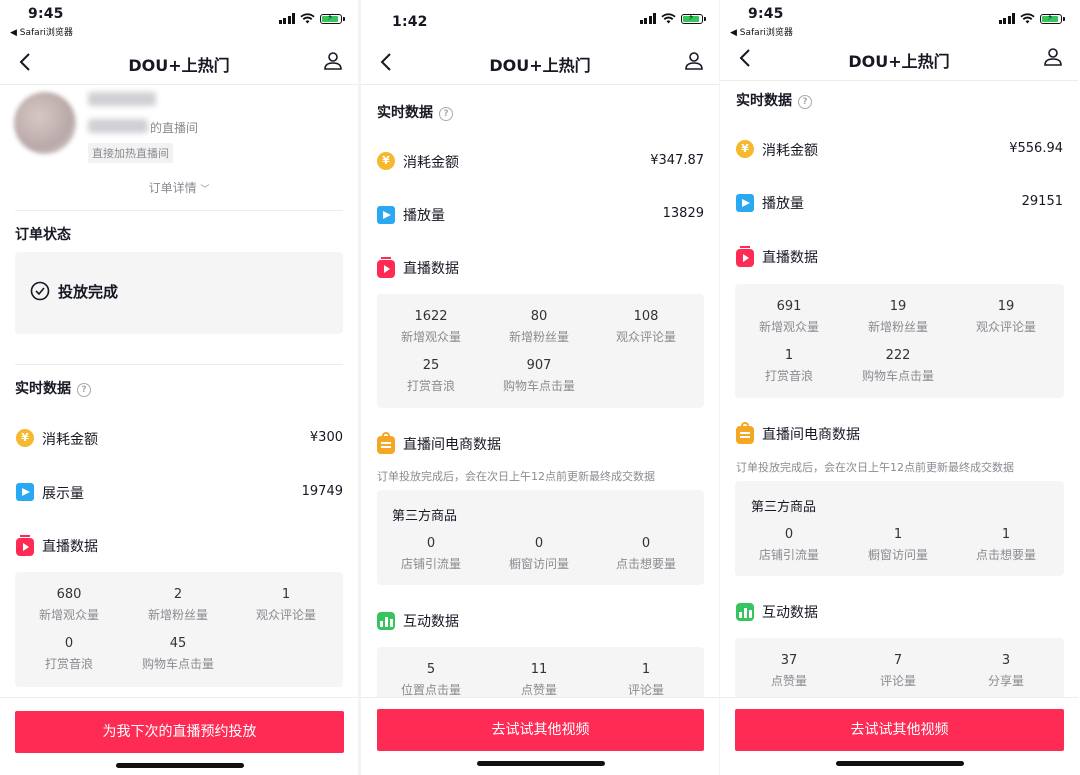  What do you see at coordinates (539, 376) in the screenshot?
I see `stat-cell: 907 购物车点击量` at bounding box center [539, 376].